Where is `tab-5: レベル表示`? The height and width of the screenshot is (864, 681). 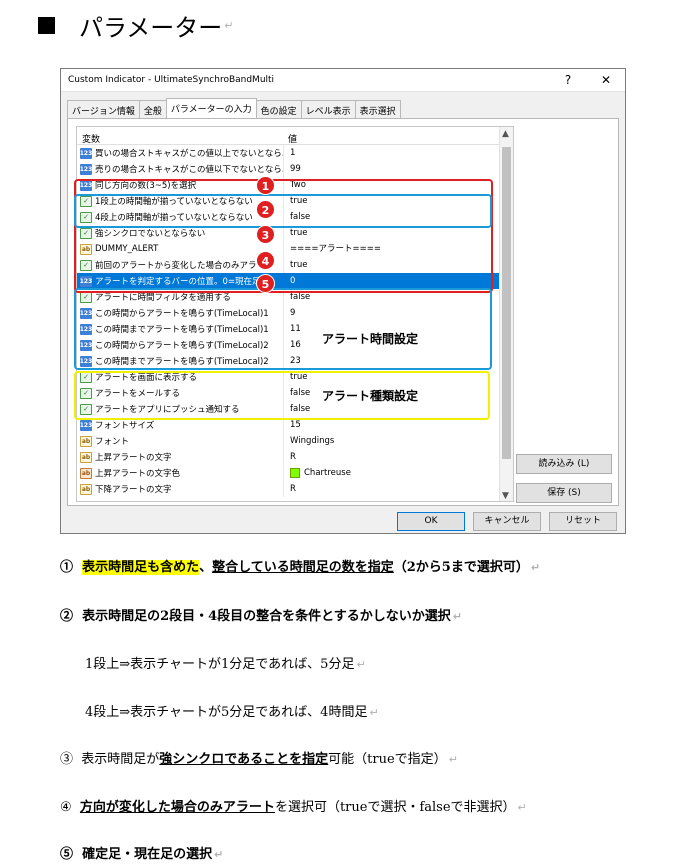
tab-5: レベル表示 is located at coordinates (328, 109).